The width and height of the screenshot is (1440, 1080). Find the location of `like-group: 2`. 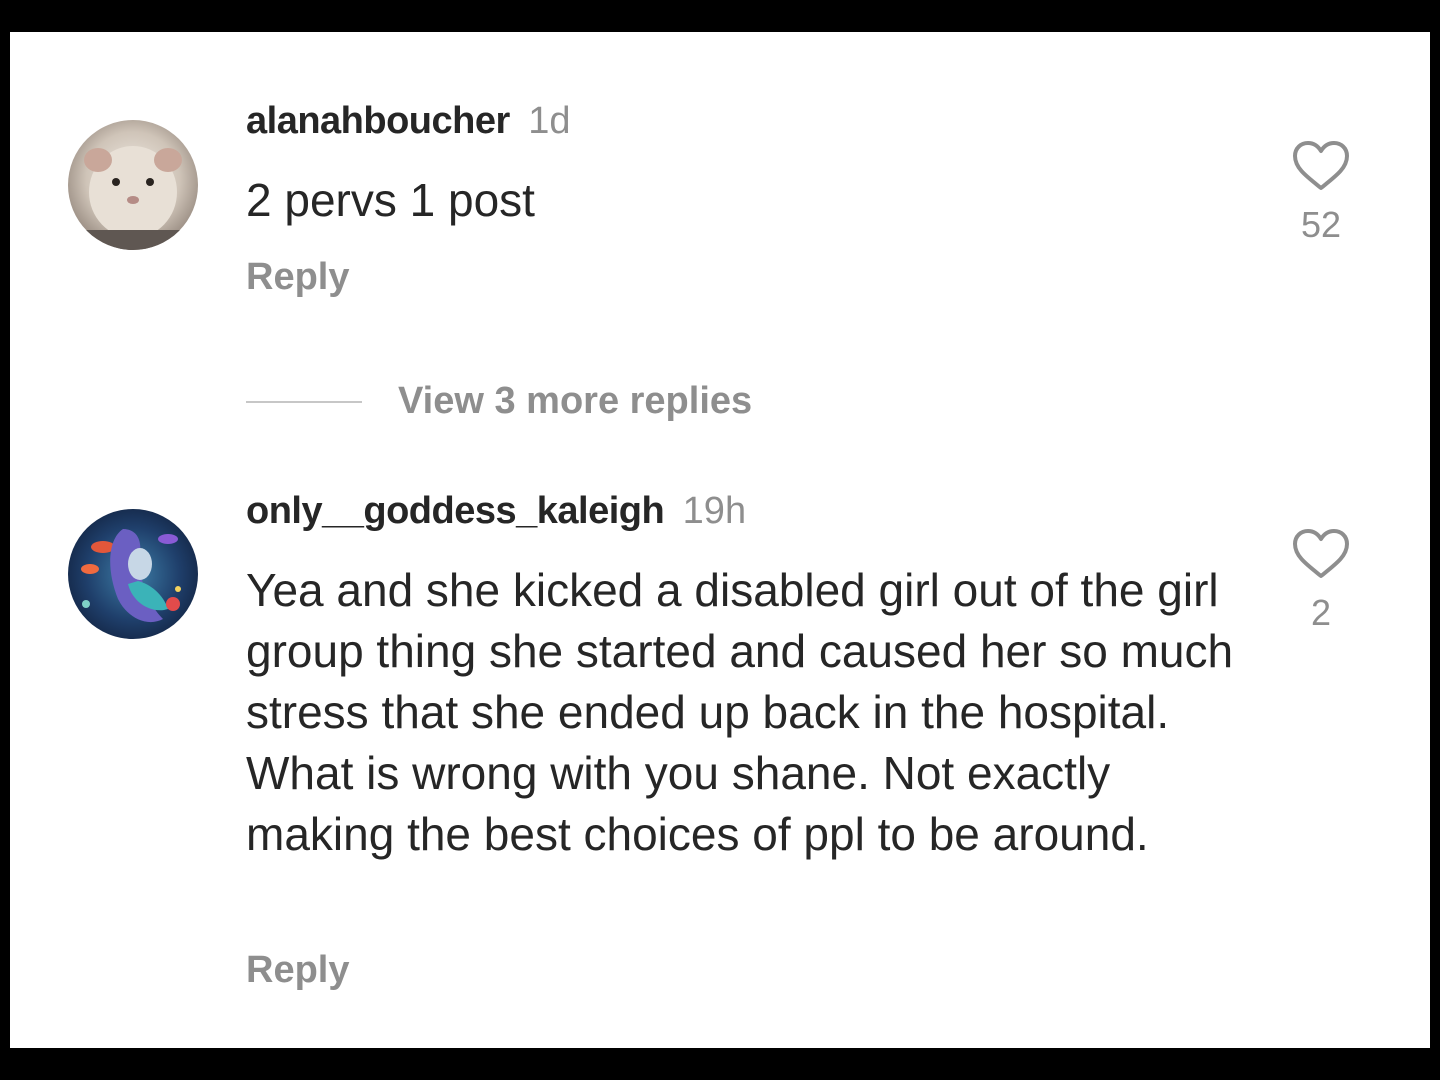

like-group: 2 is located at coordinates (1321, 581).